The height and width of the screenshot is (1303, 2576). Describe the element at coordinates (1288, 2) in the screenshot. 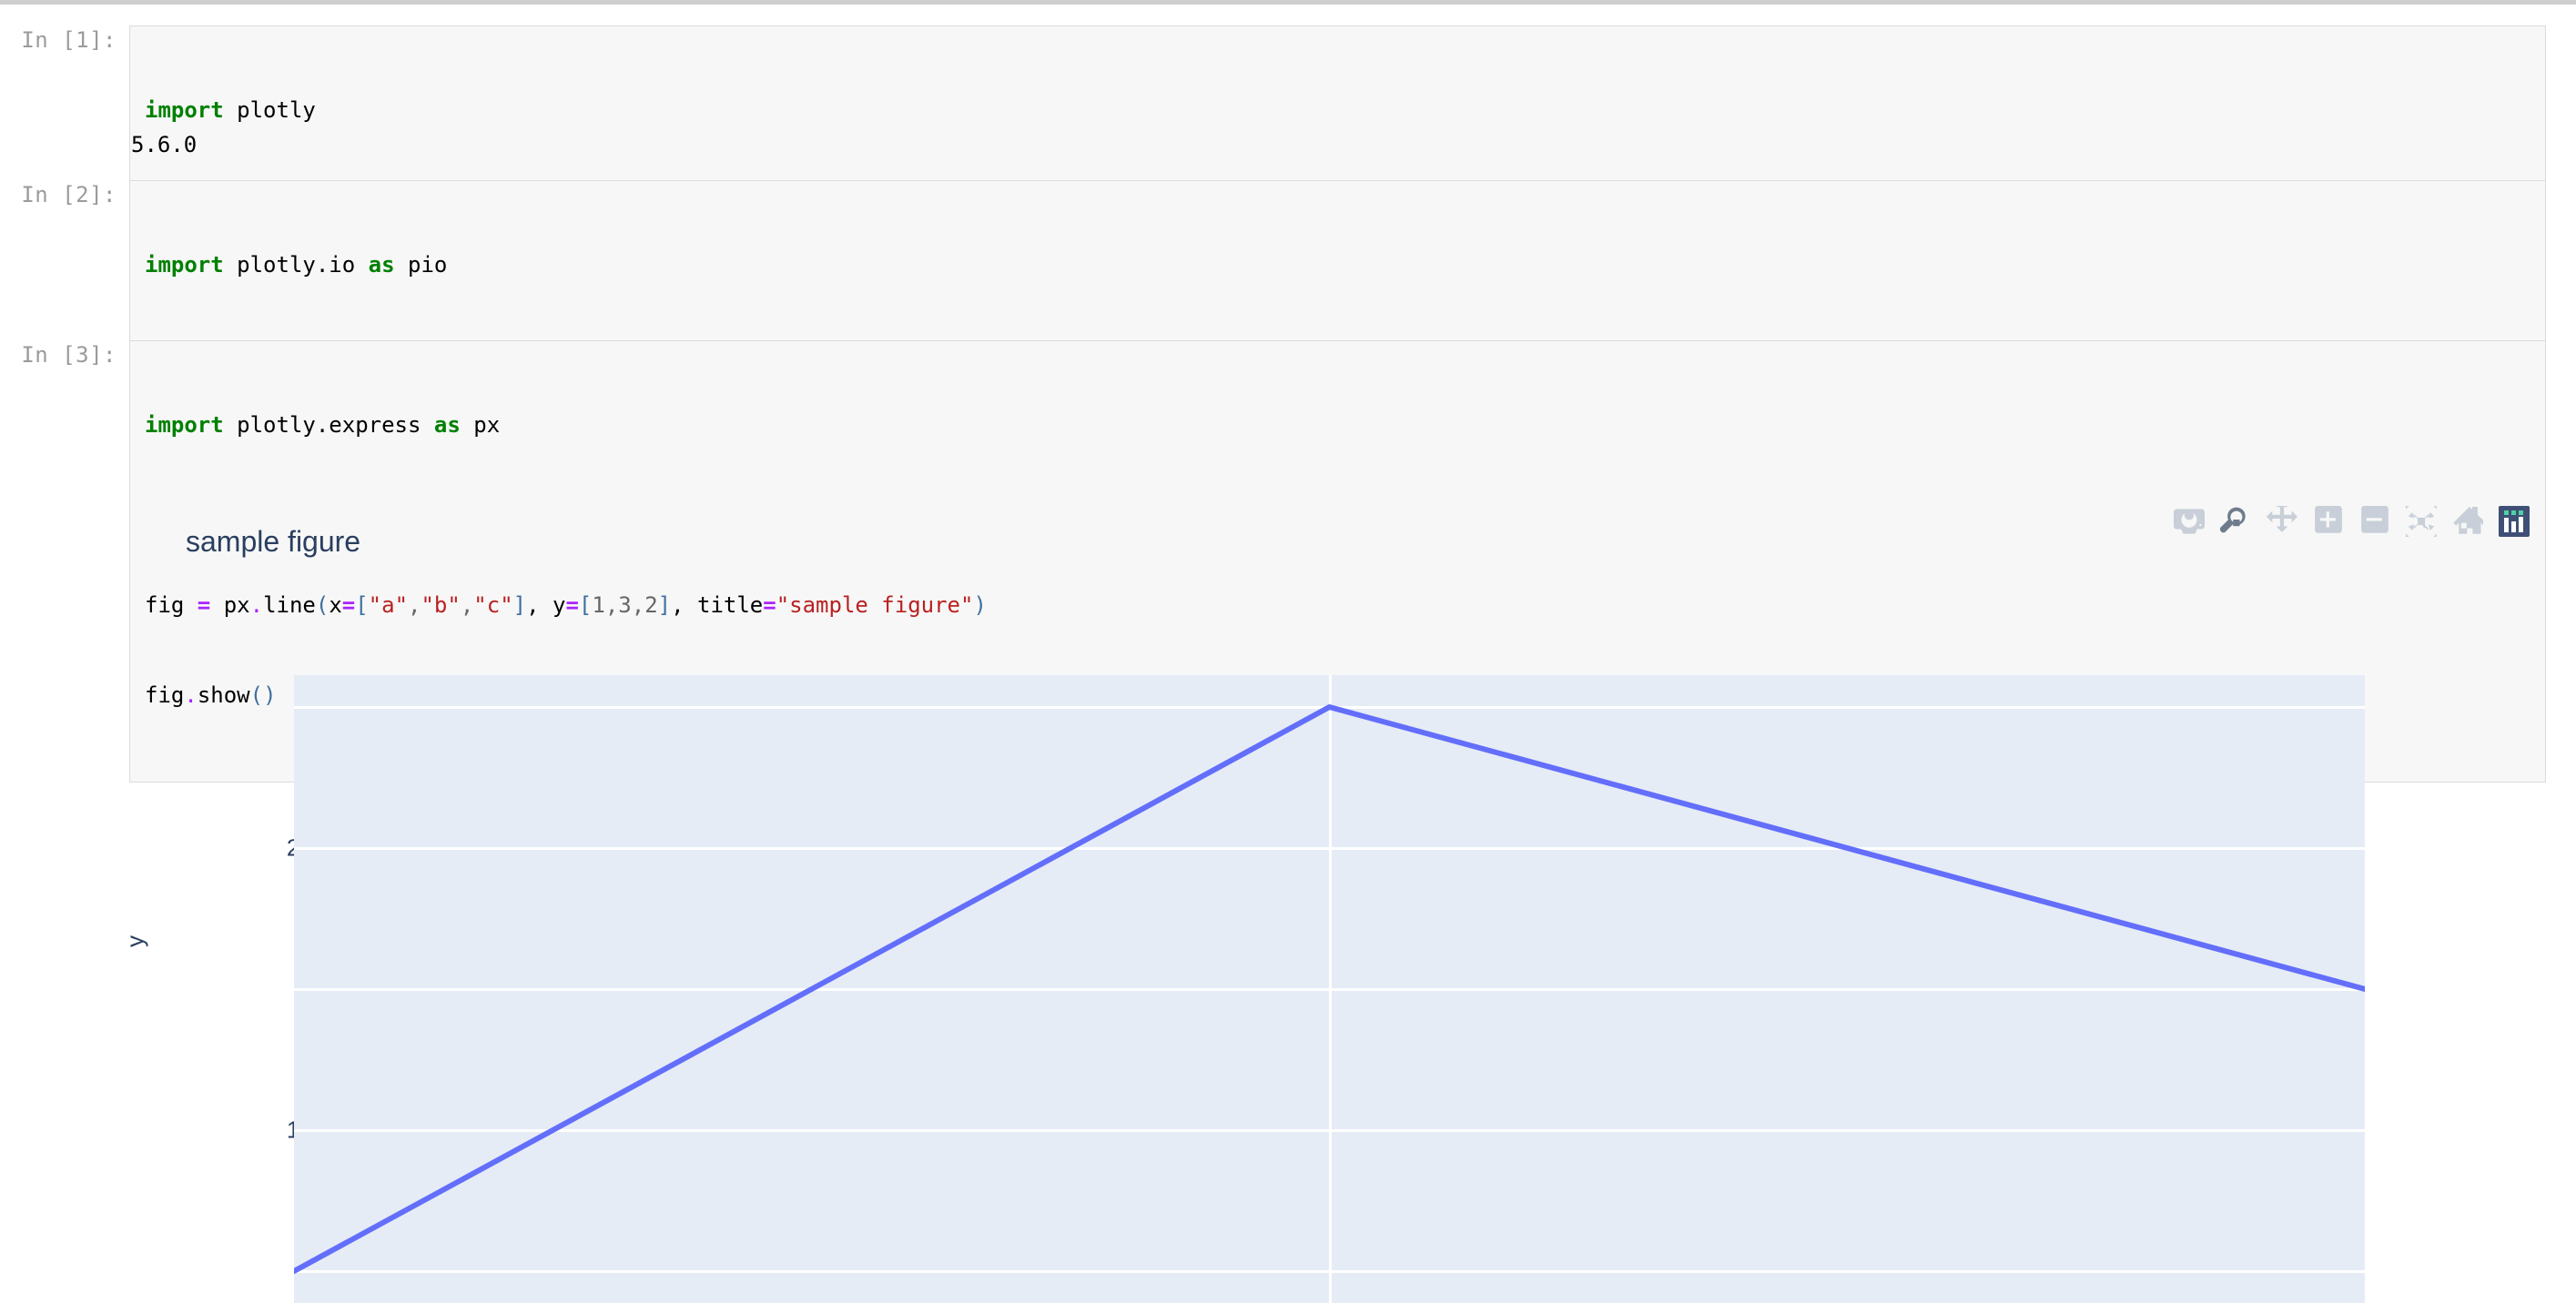

I see `top-chrome-strip` at that location.